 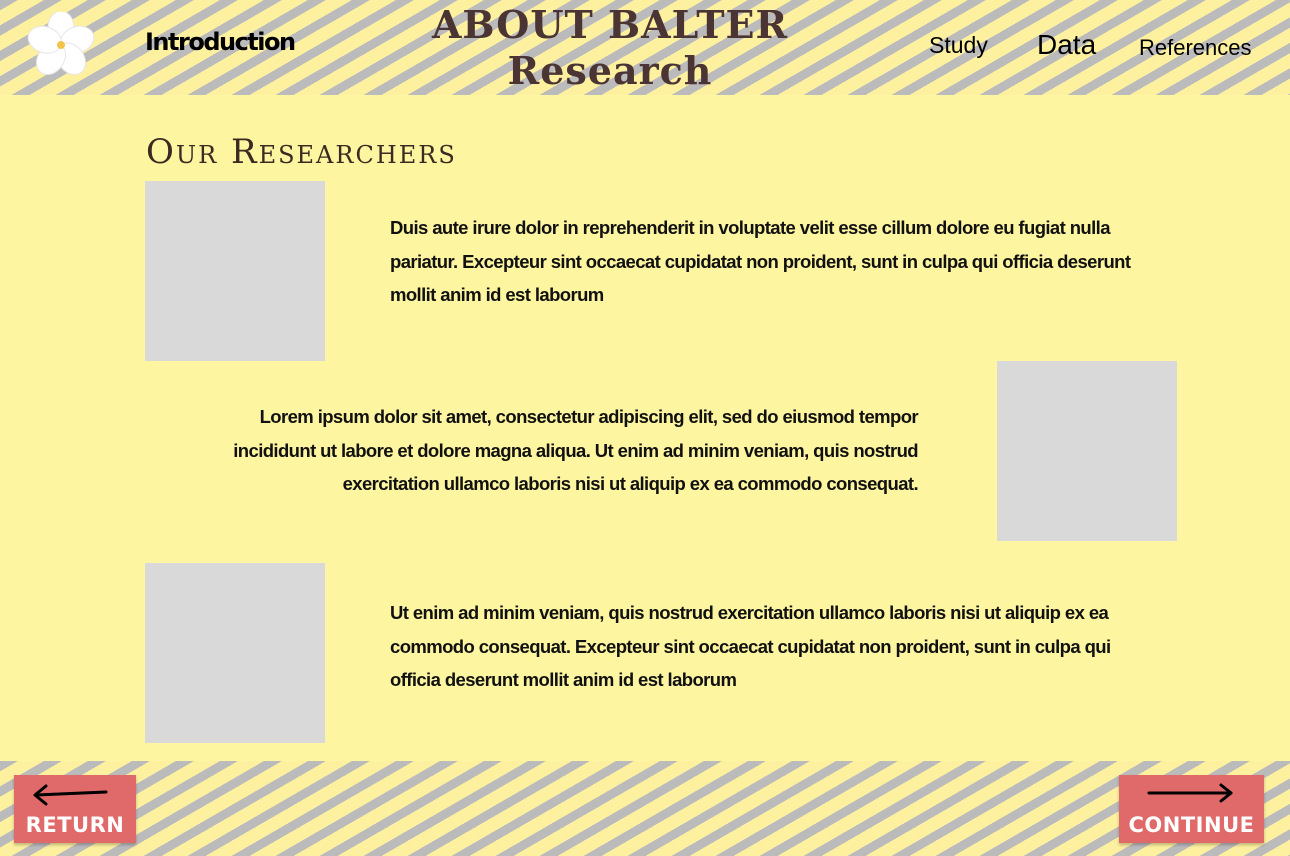 I want to click on page-title: ABOUT BALTER Research, so click(x=610, y=48).